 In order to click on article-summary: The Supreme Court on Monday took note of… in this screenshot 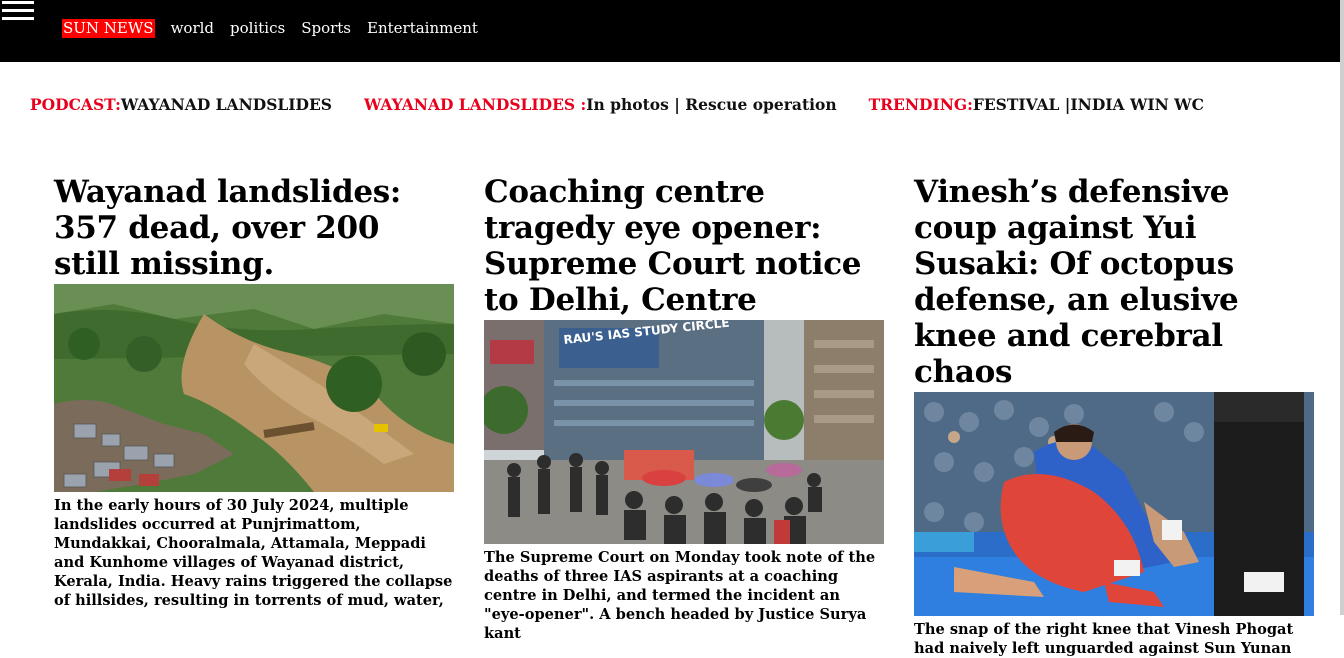, I will do `click(680, 595)`.